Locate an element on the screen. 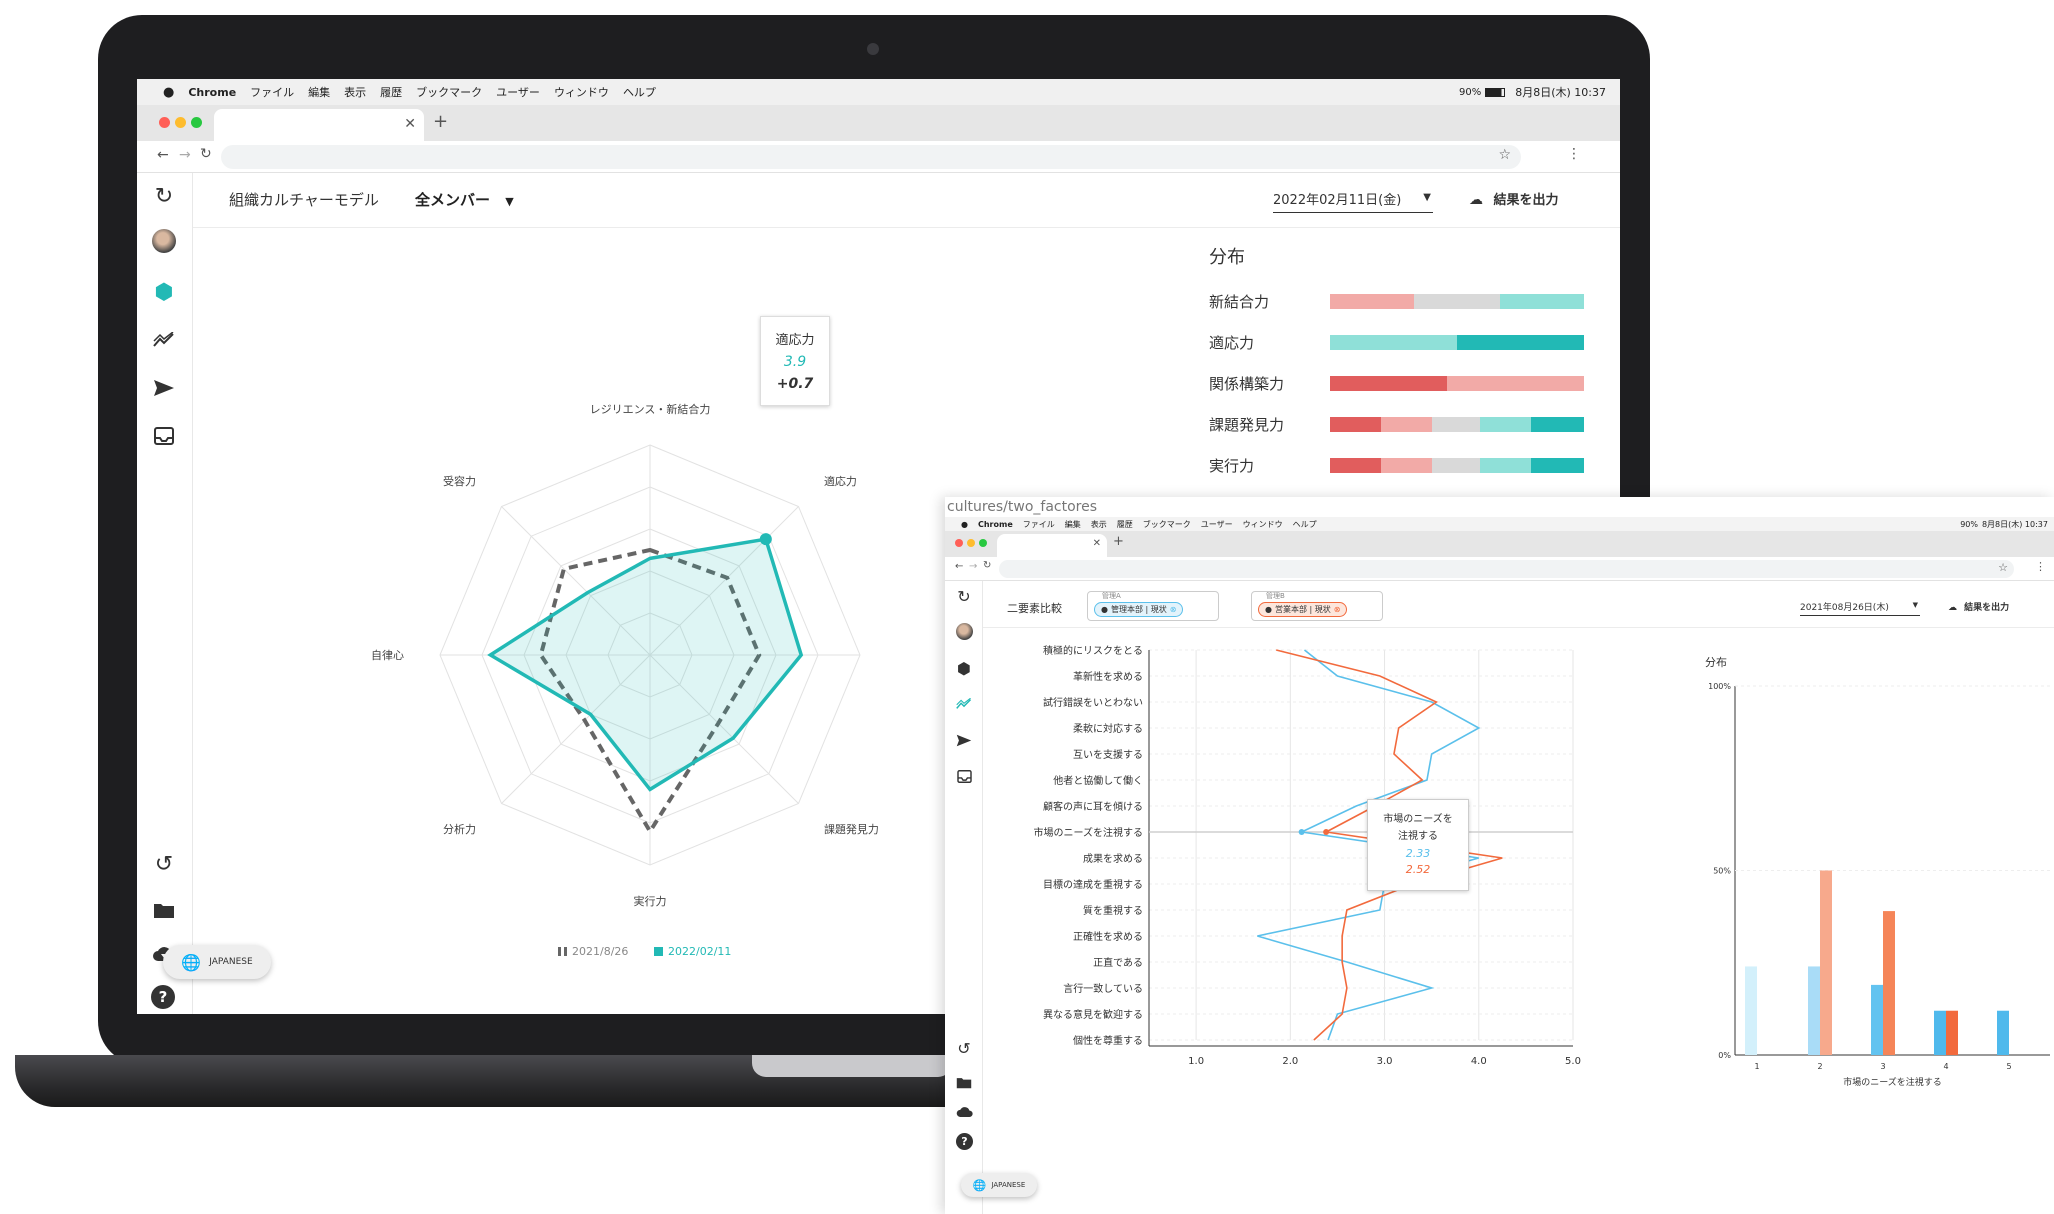 The width and height of the screenshot is (2054, 1214). member-select-value: 全メンバー is located at coordinates (453, 200).